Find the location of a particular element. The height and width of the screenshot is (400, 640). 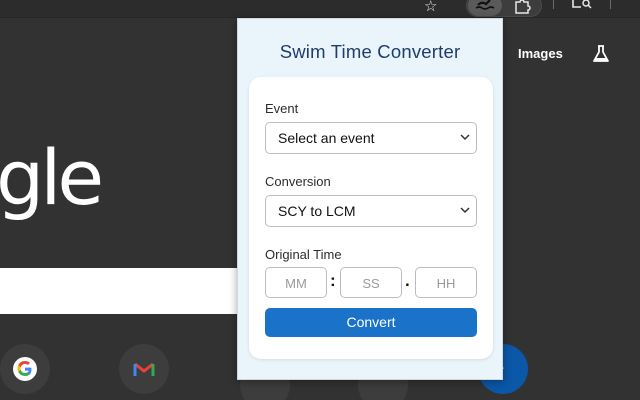

gmail-icon is located at coordinates (144, 369).